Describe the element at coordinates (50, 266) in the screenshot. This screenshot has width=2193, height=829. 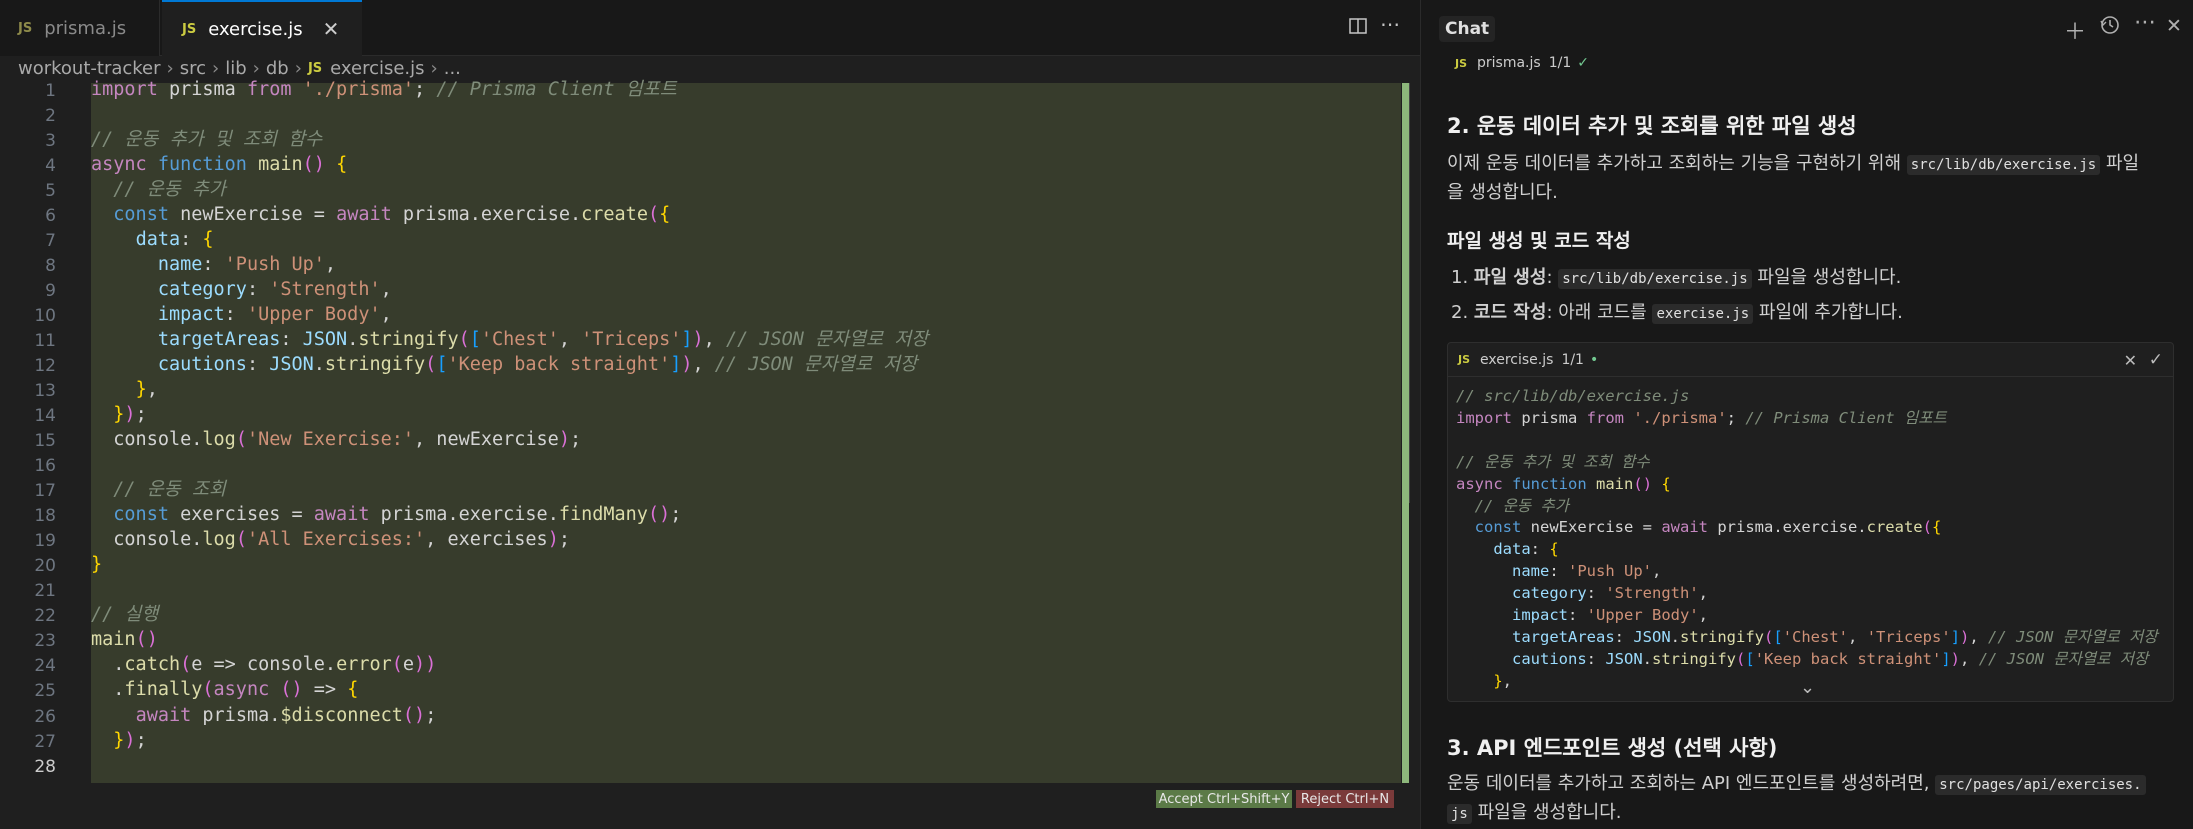
I see `line-number: 8` at that location.